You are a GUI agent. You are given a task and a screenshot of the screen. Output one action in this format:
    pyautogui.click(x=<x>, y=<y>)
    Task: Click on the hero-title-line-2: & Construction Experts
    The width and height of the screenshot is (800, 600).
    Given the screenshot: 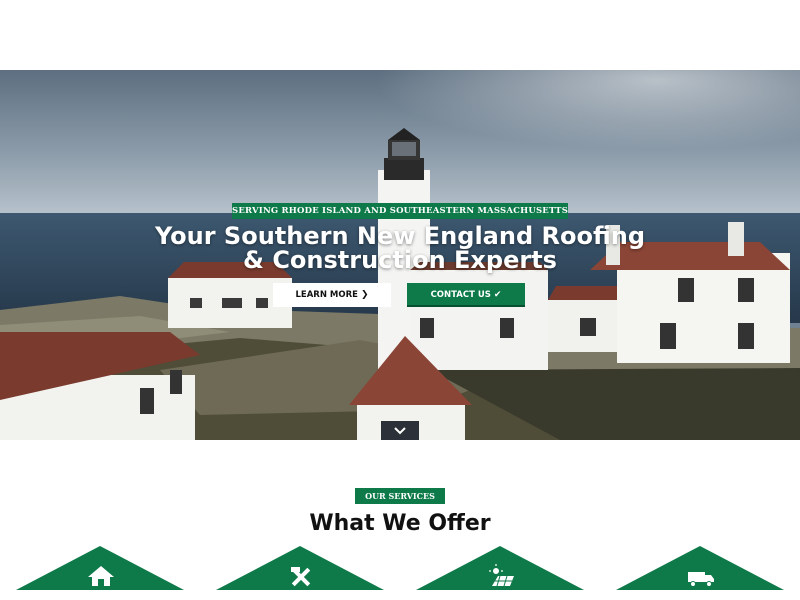 What is the action you would take?
    pyautogui.click(x=400, y=260)
    